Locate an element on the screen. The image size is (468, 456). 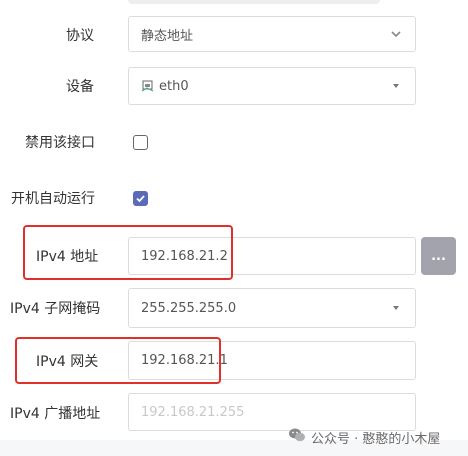
ipv4-netmask-label: IPv4 子网掩码 is located at coordinates (55, 309).